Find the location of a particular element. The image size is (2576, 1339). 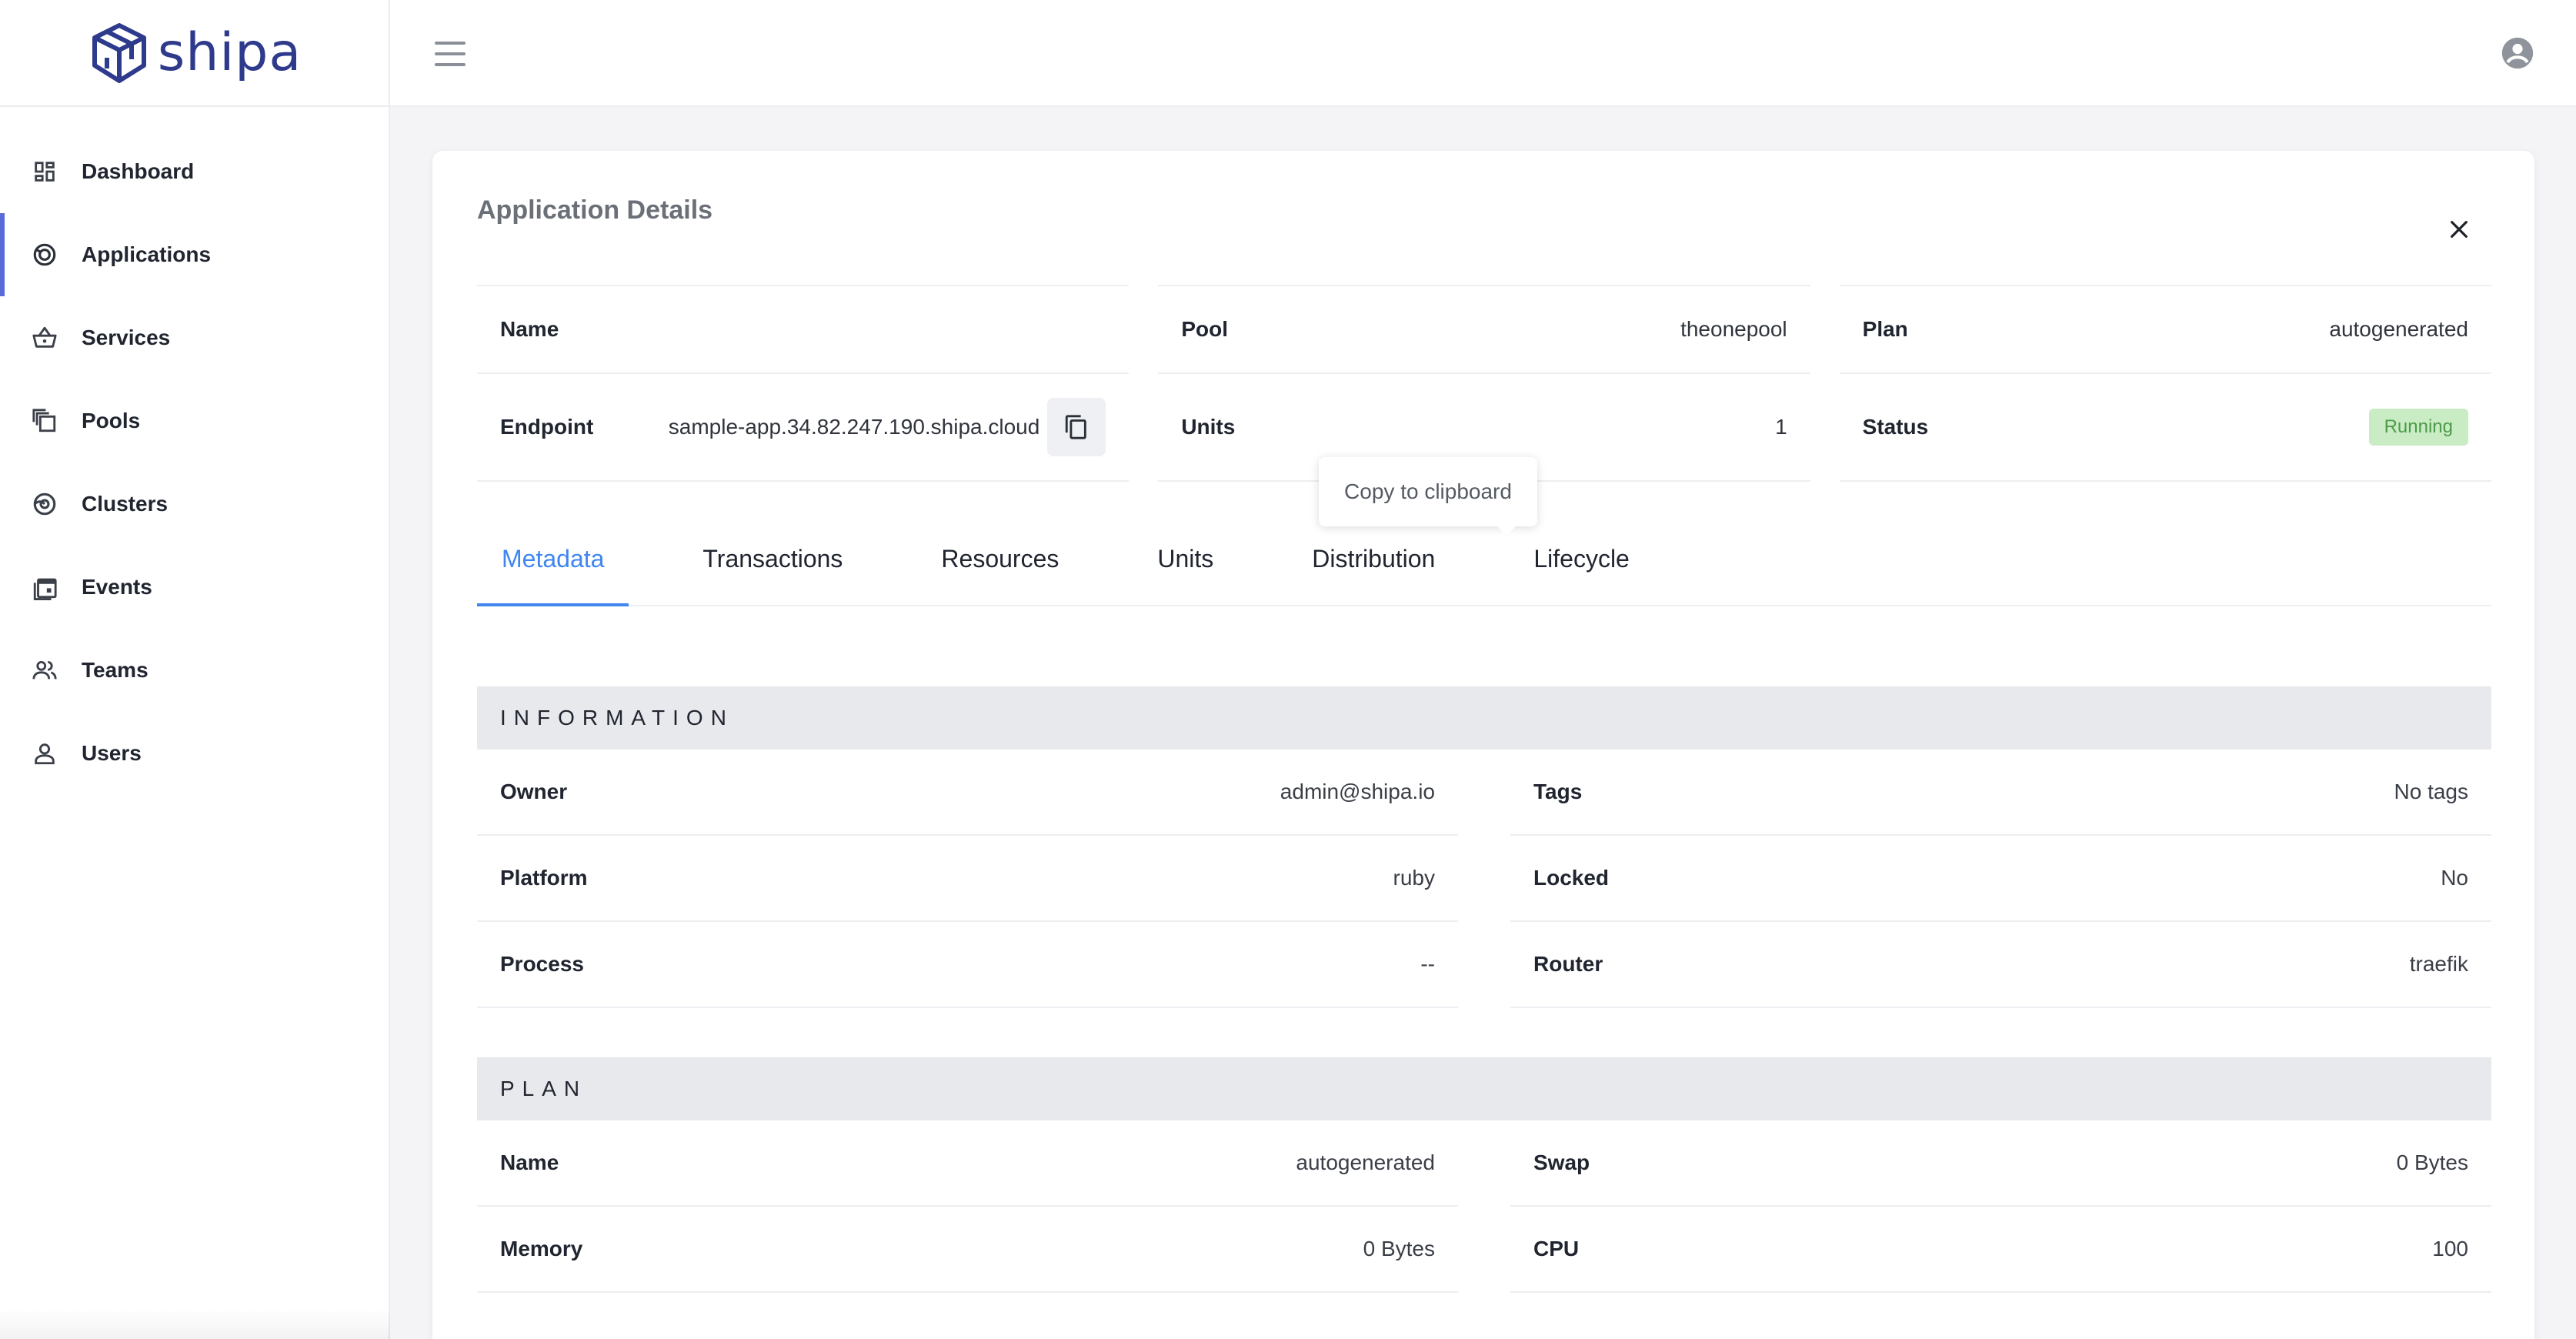

info-row: Locked No is located at coordinates (2001, 879).